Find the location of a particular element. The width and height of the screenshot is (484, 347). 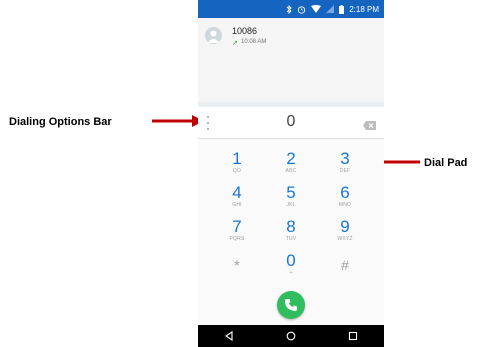

key-star-digit: * is located at coordinates (237, 265).